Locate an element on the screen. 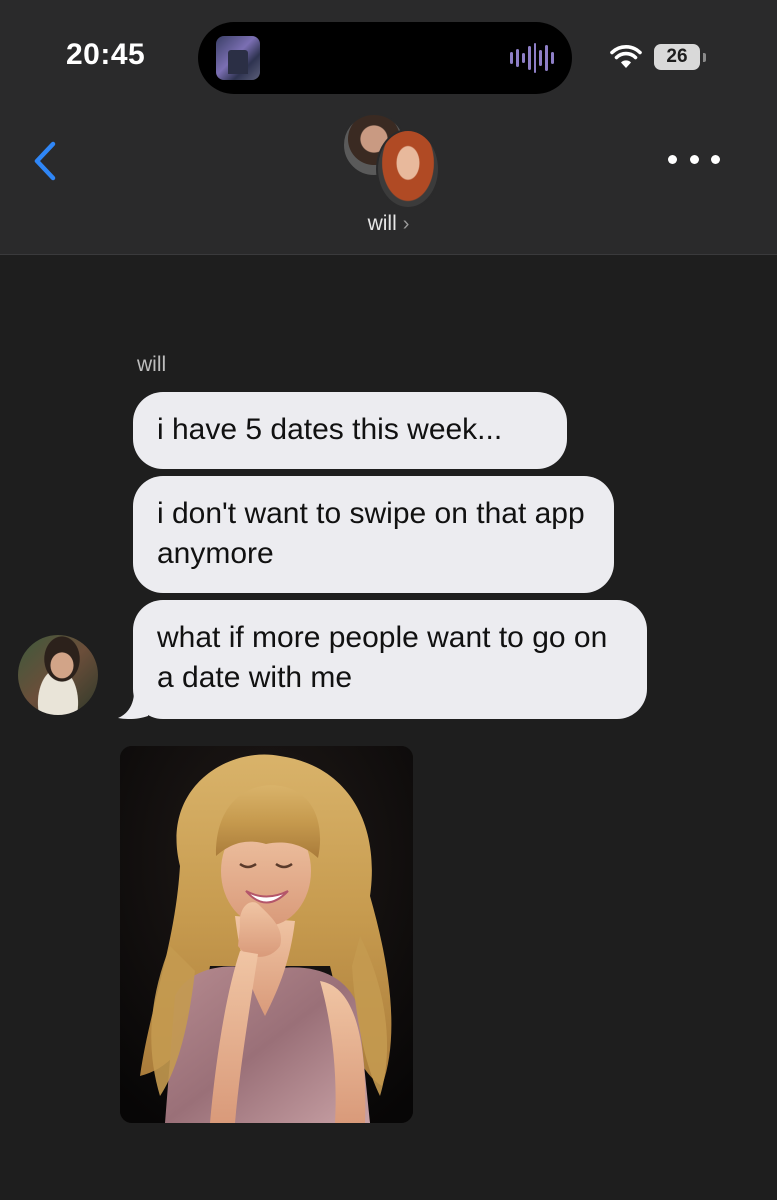 This screenshot has width=777, height=1200. now-playing-artwork is located at coordinates (238, 58).